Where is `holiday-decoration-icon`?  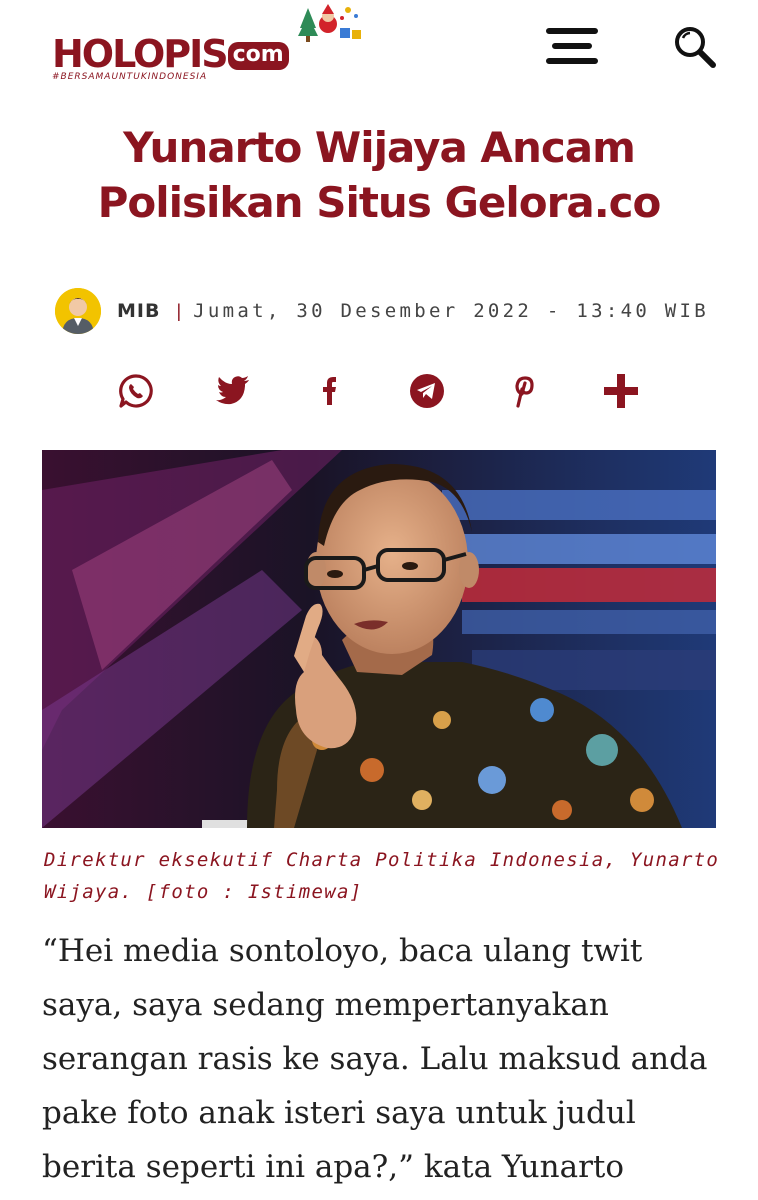
holiday-decoration-icon is located at coordinates (329, 23).